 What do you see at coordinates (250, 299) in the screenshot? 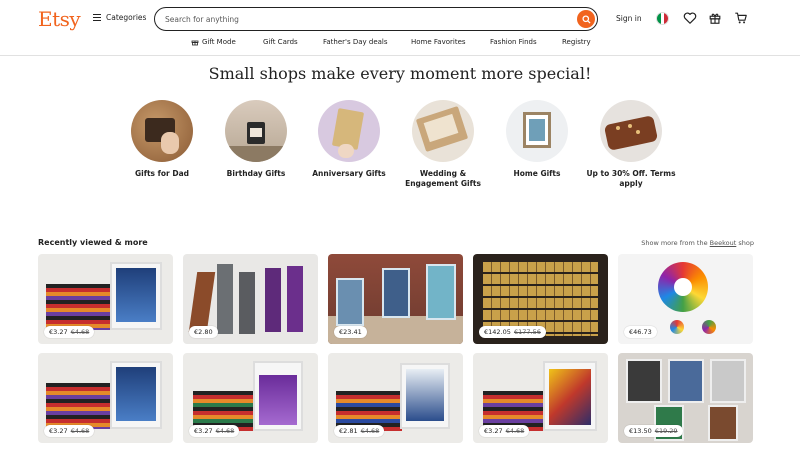
I see `listing-card: €2.80` at bounding box center [250, 299].